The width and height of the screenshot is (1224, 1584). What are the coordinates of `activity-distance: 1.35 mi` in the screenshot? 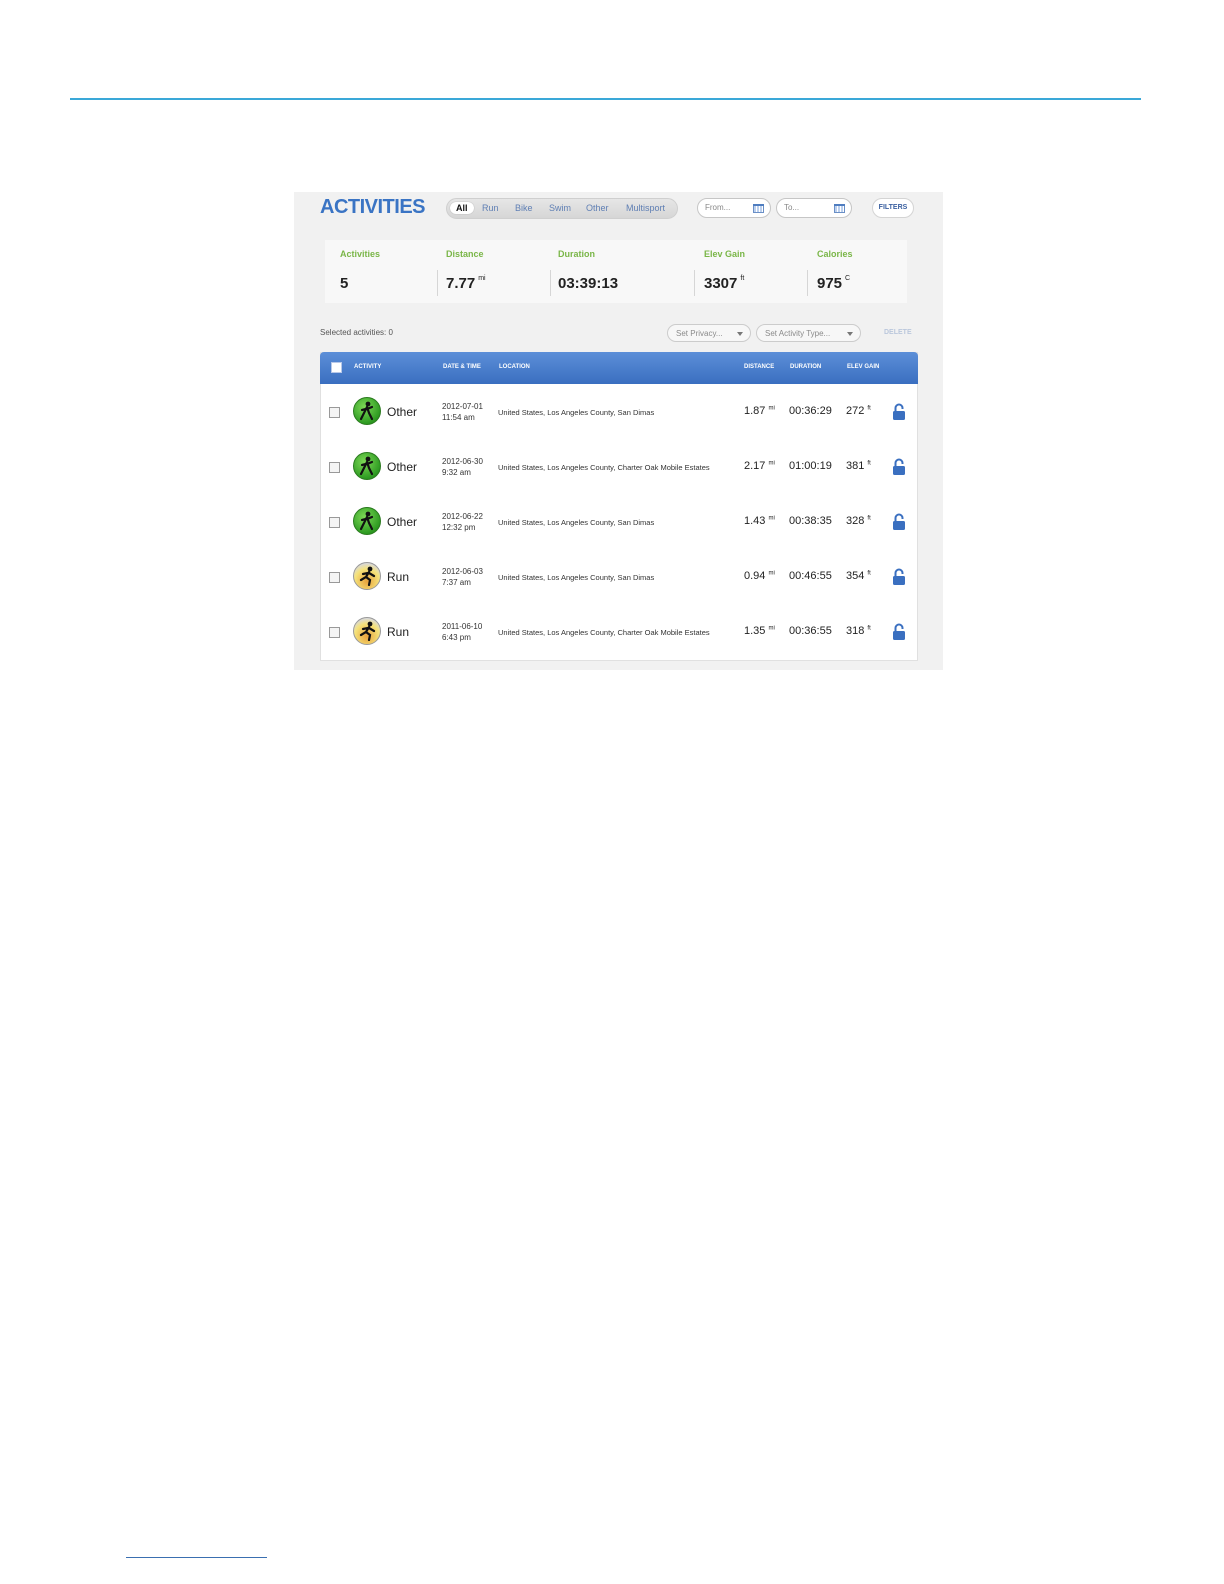 It's located at (759, 631).